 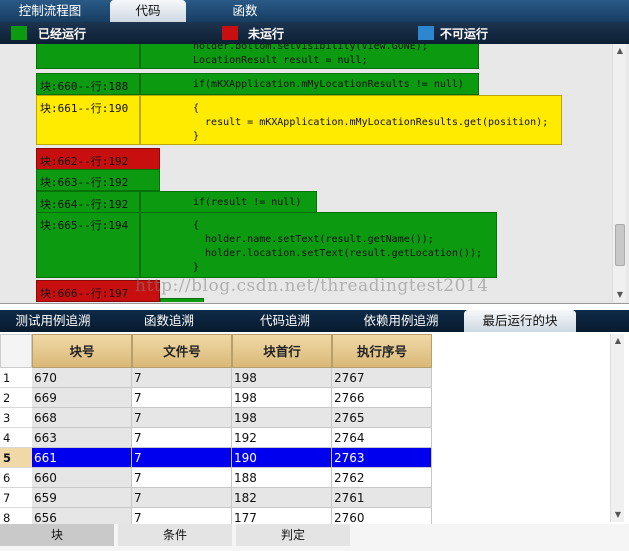 What do you see at coordinates (382, 378) in the screenshot?
I see `table-cell-seq: 2767` at bounding box center [382, 378].